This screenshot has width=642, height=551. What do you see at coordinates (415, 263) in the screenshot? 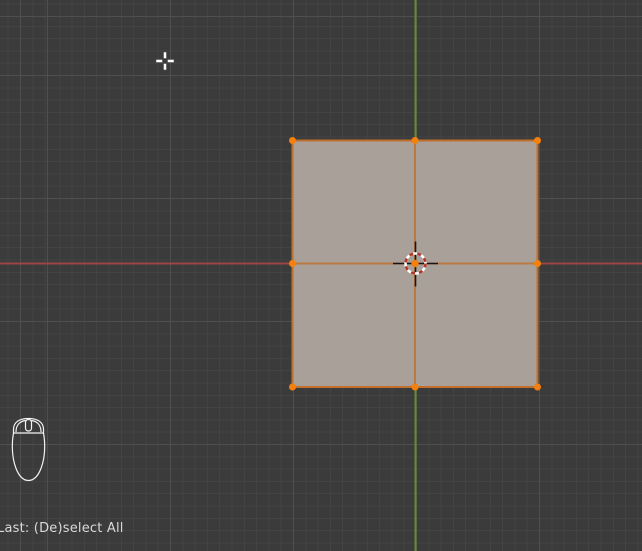
I see `vertex-center` at bounding box center [415, 263].